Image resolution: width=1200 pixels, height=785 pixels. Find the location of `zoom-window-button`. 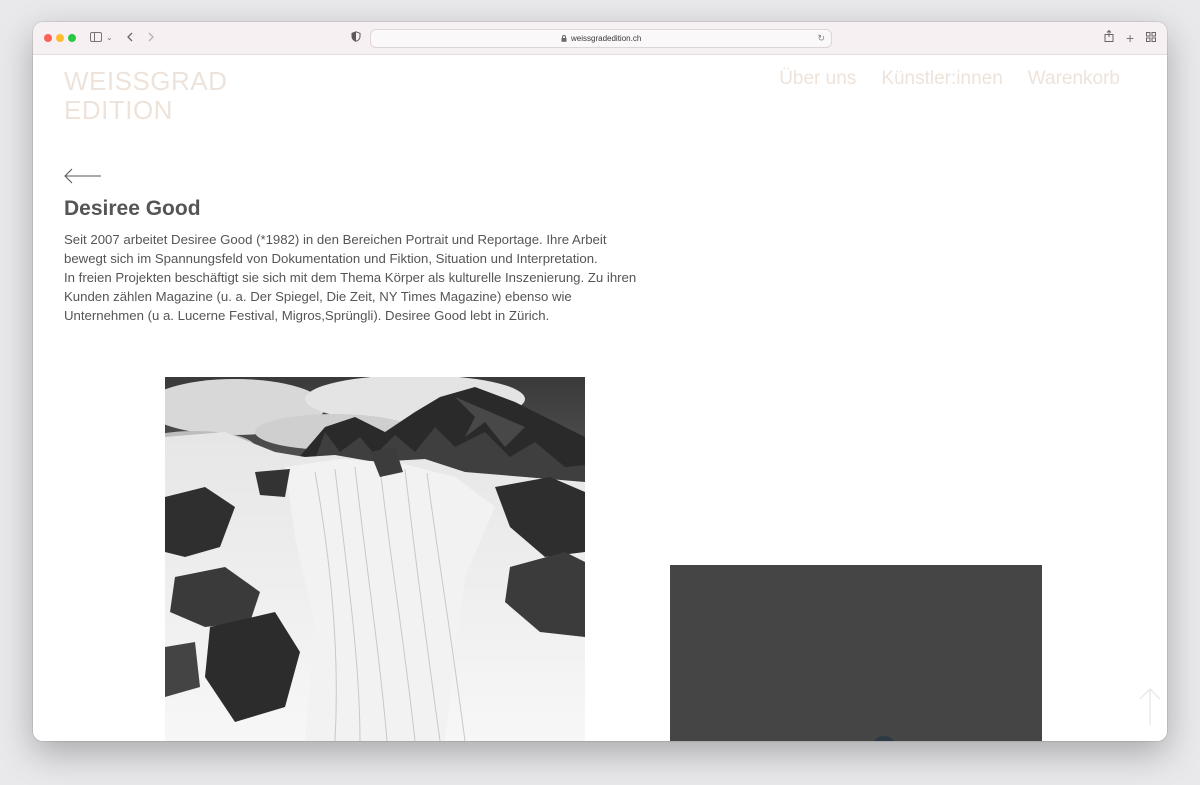

zoom-window-button is located at coordinates (72, 38).